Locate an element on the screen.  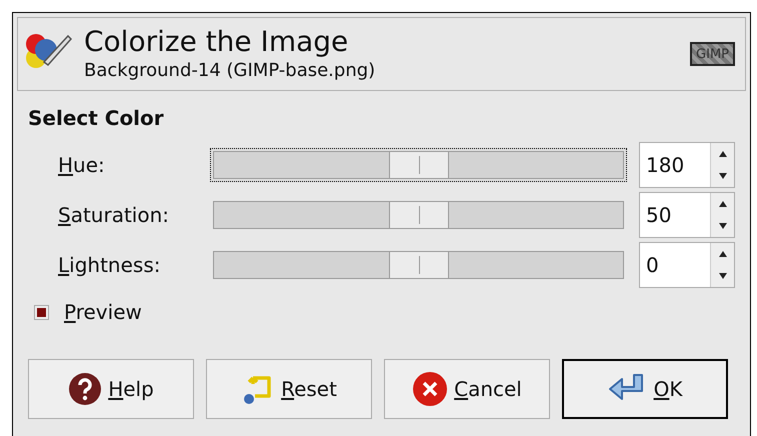
slider-label: Saturation: is located at coordinates (114, 215).